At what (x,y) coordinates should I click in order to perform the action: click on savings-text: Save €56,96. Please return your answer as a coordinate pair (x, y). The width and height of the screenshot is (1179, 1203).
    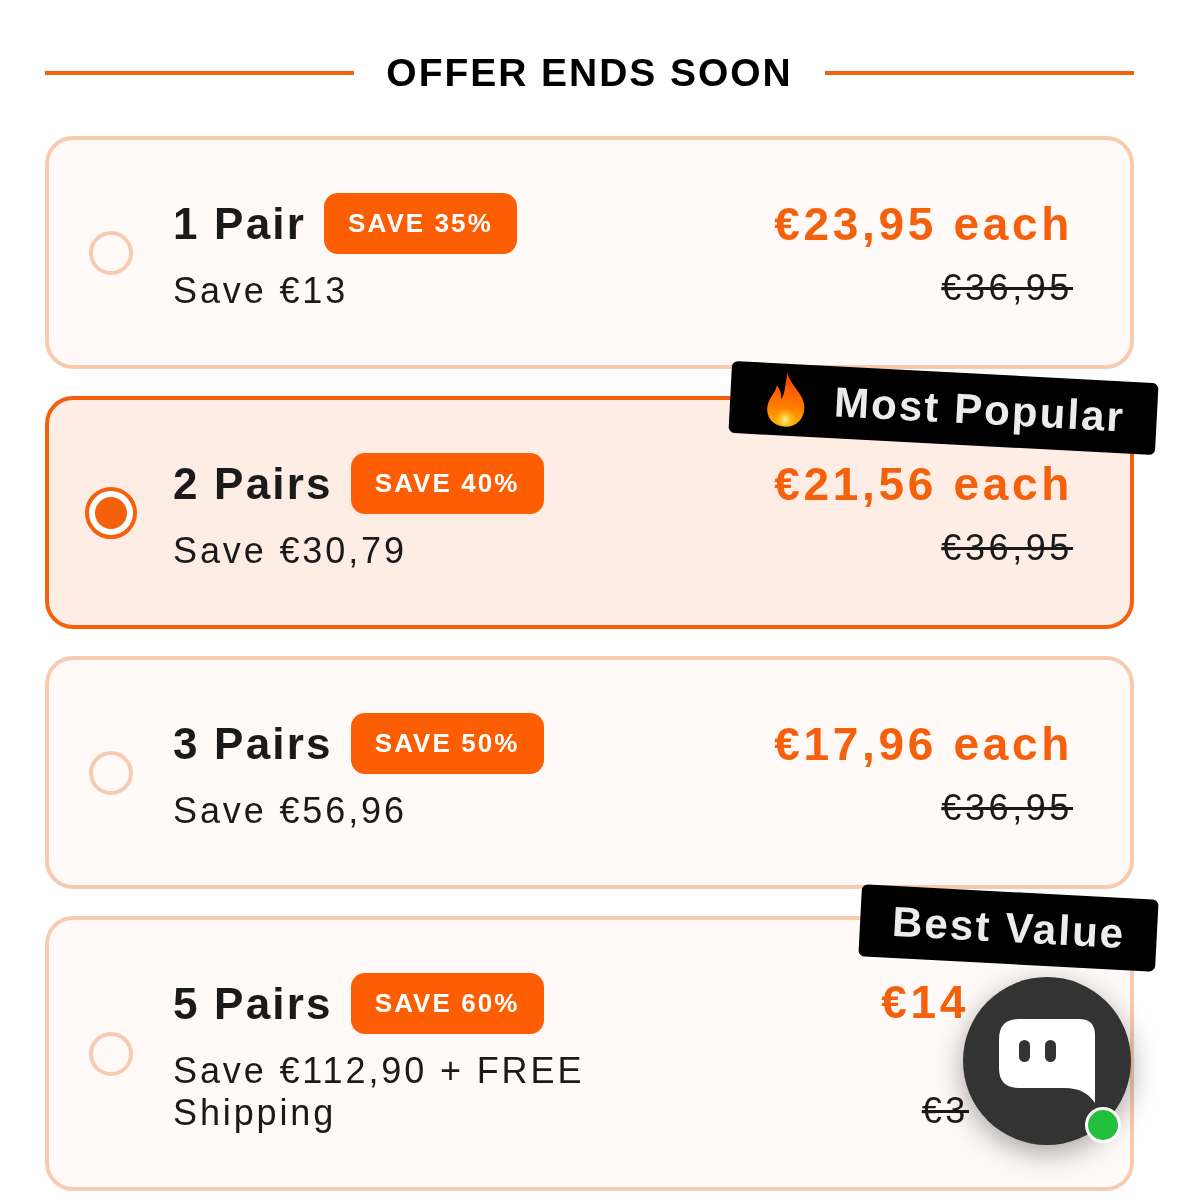
    Looking at the image, I should click on (290, 811).